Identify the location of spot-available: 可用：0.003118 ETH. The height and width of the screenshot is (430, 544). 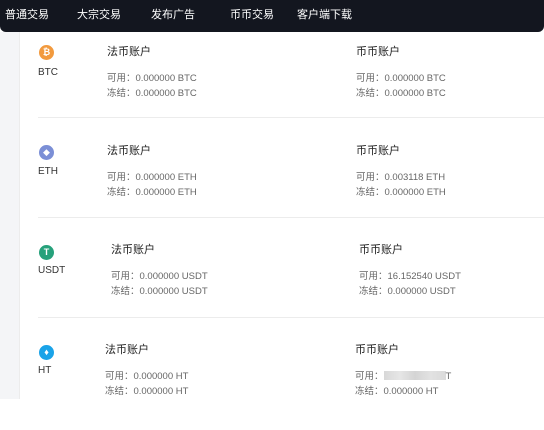
(401, 177).